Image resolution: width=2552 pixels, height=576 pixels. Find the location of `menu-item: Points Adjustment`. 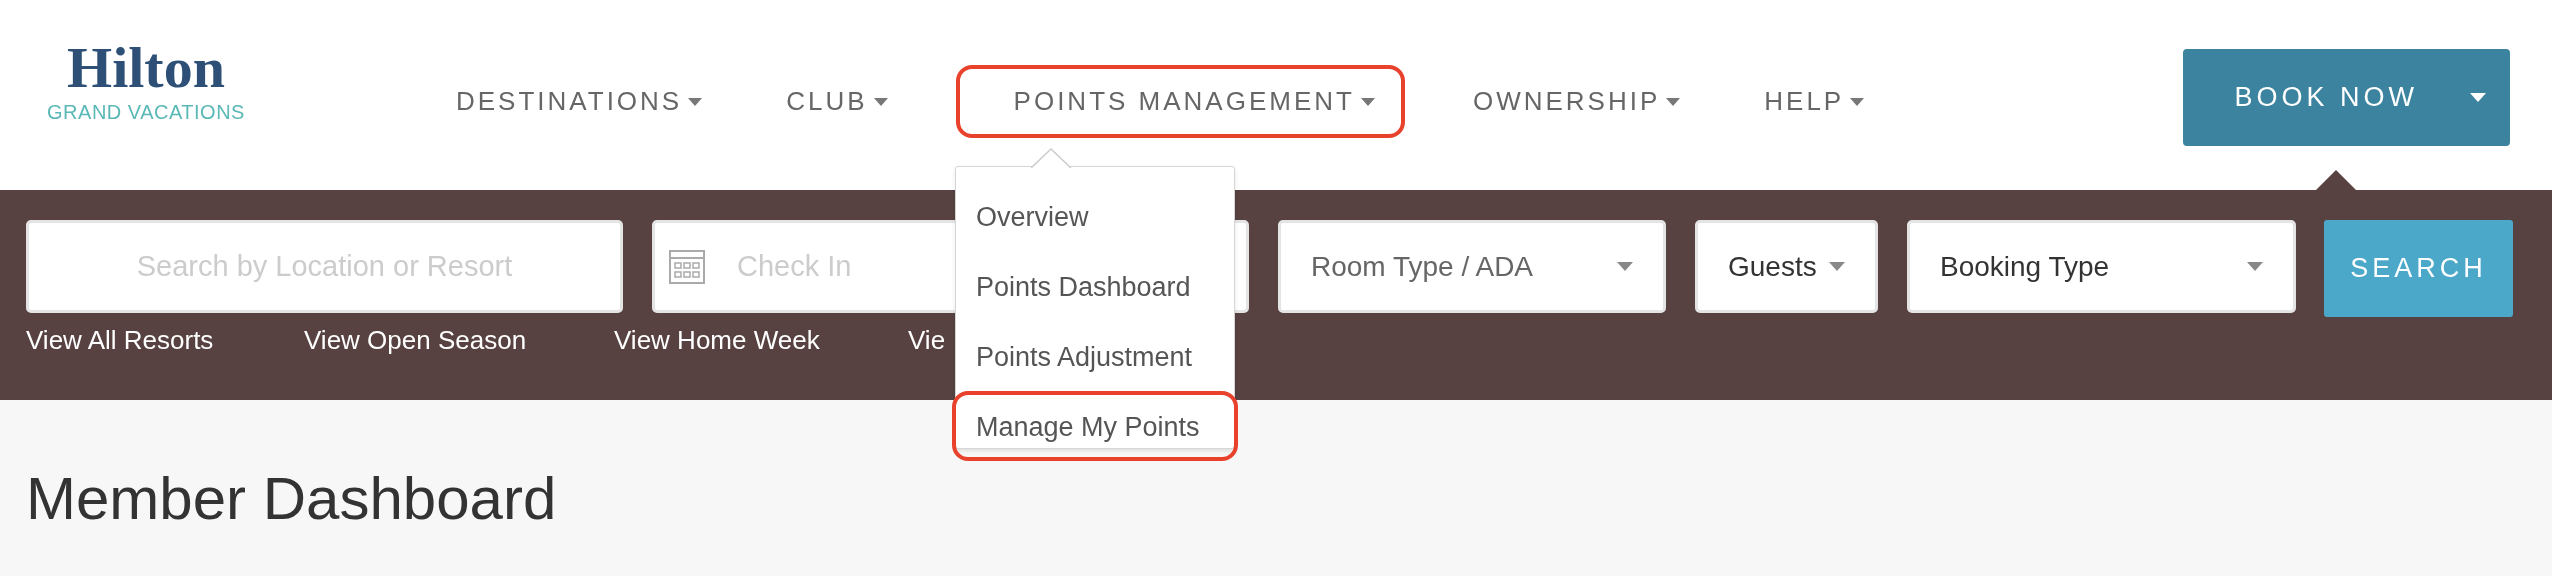

menu-item: Points Adjustment is located at coordinates (1095, 356).